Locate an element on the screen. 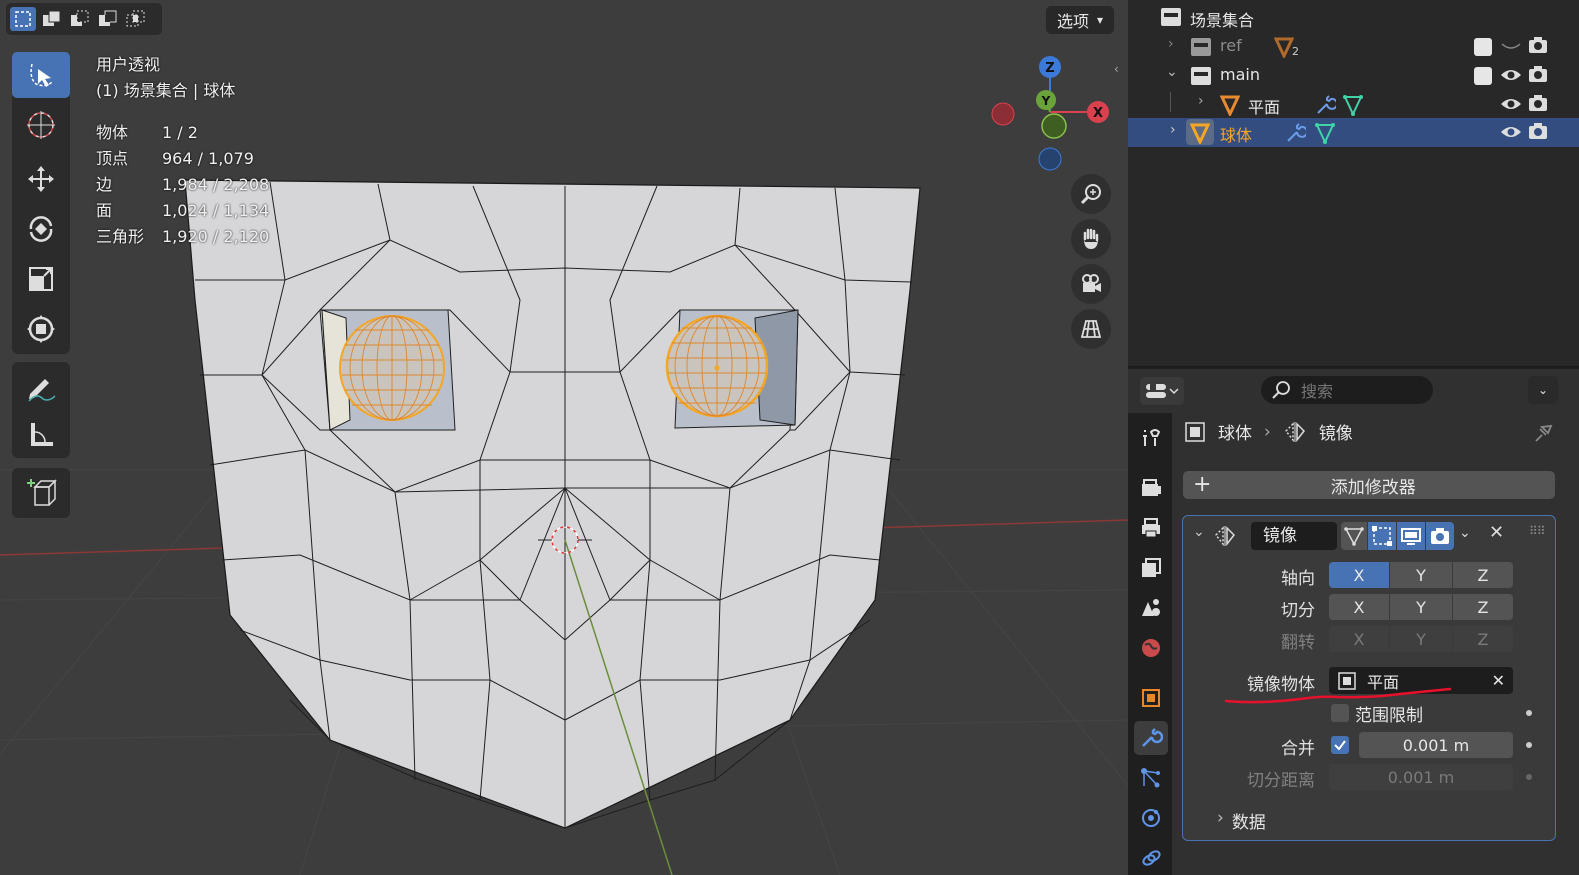 The width and height of the screenshot is (1579, 875). flip-z-toggle: Z is located at coordinates (1483, 639).